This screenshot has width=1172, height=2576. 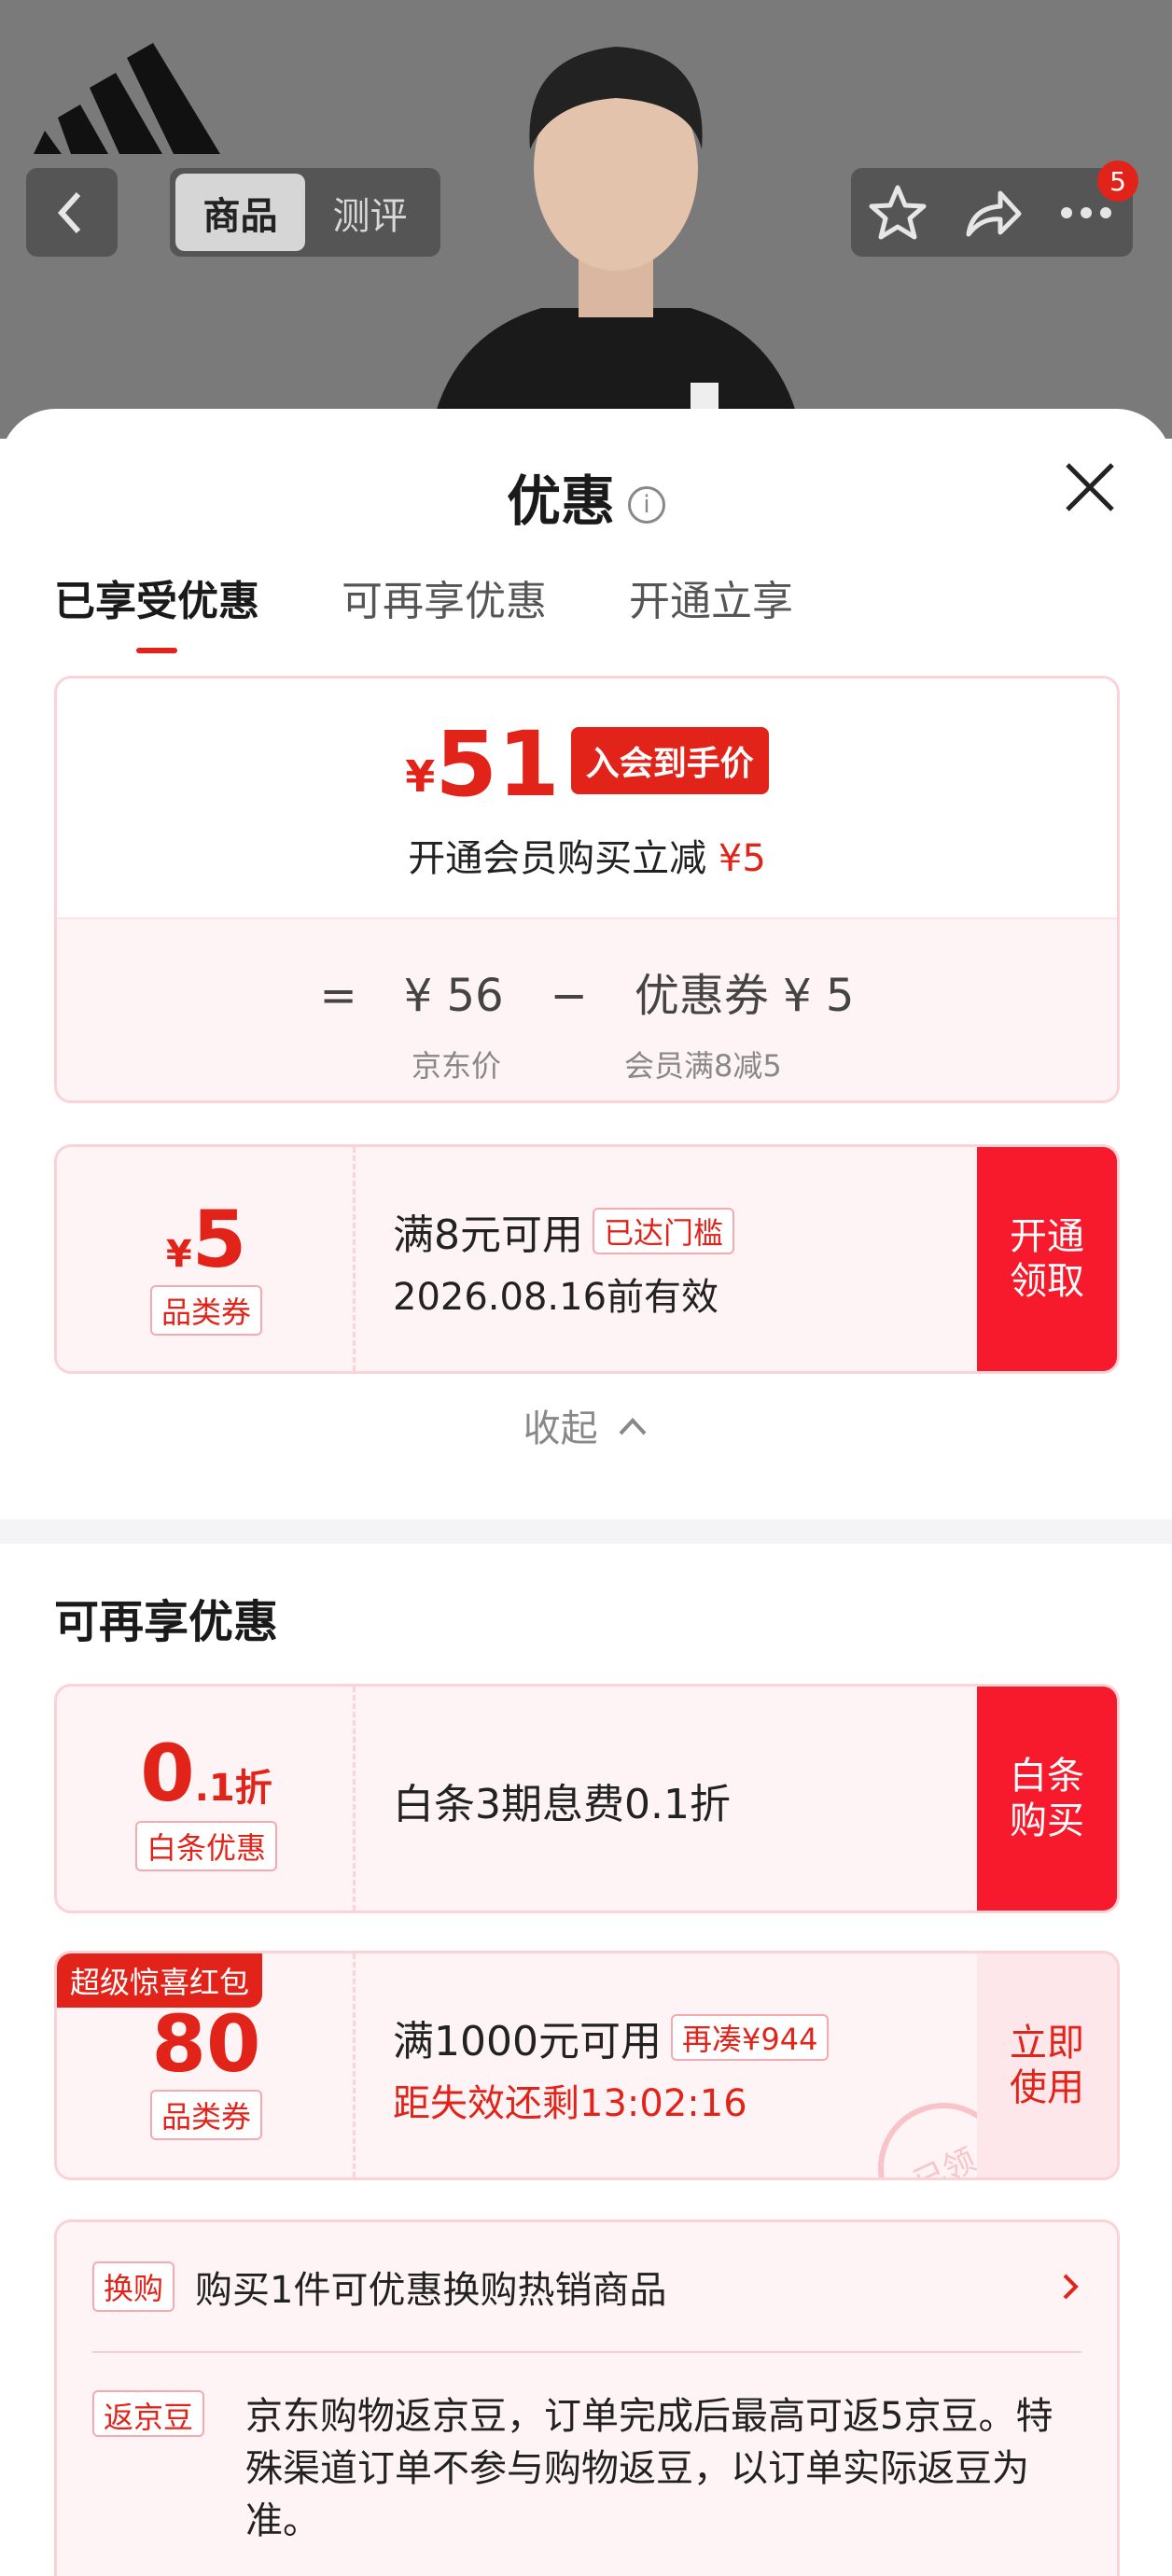 I want to click on tab-enjoyed: 已享受优惠, so click(x=156, y=610).